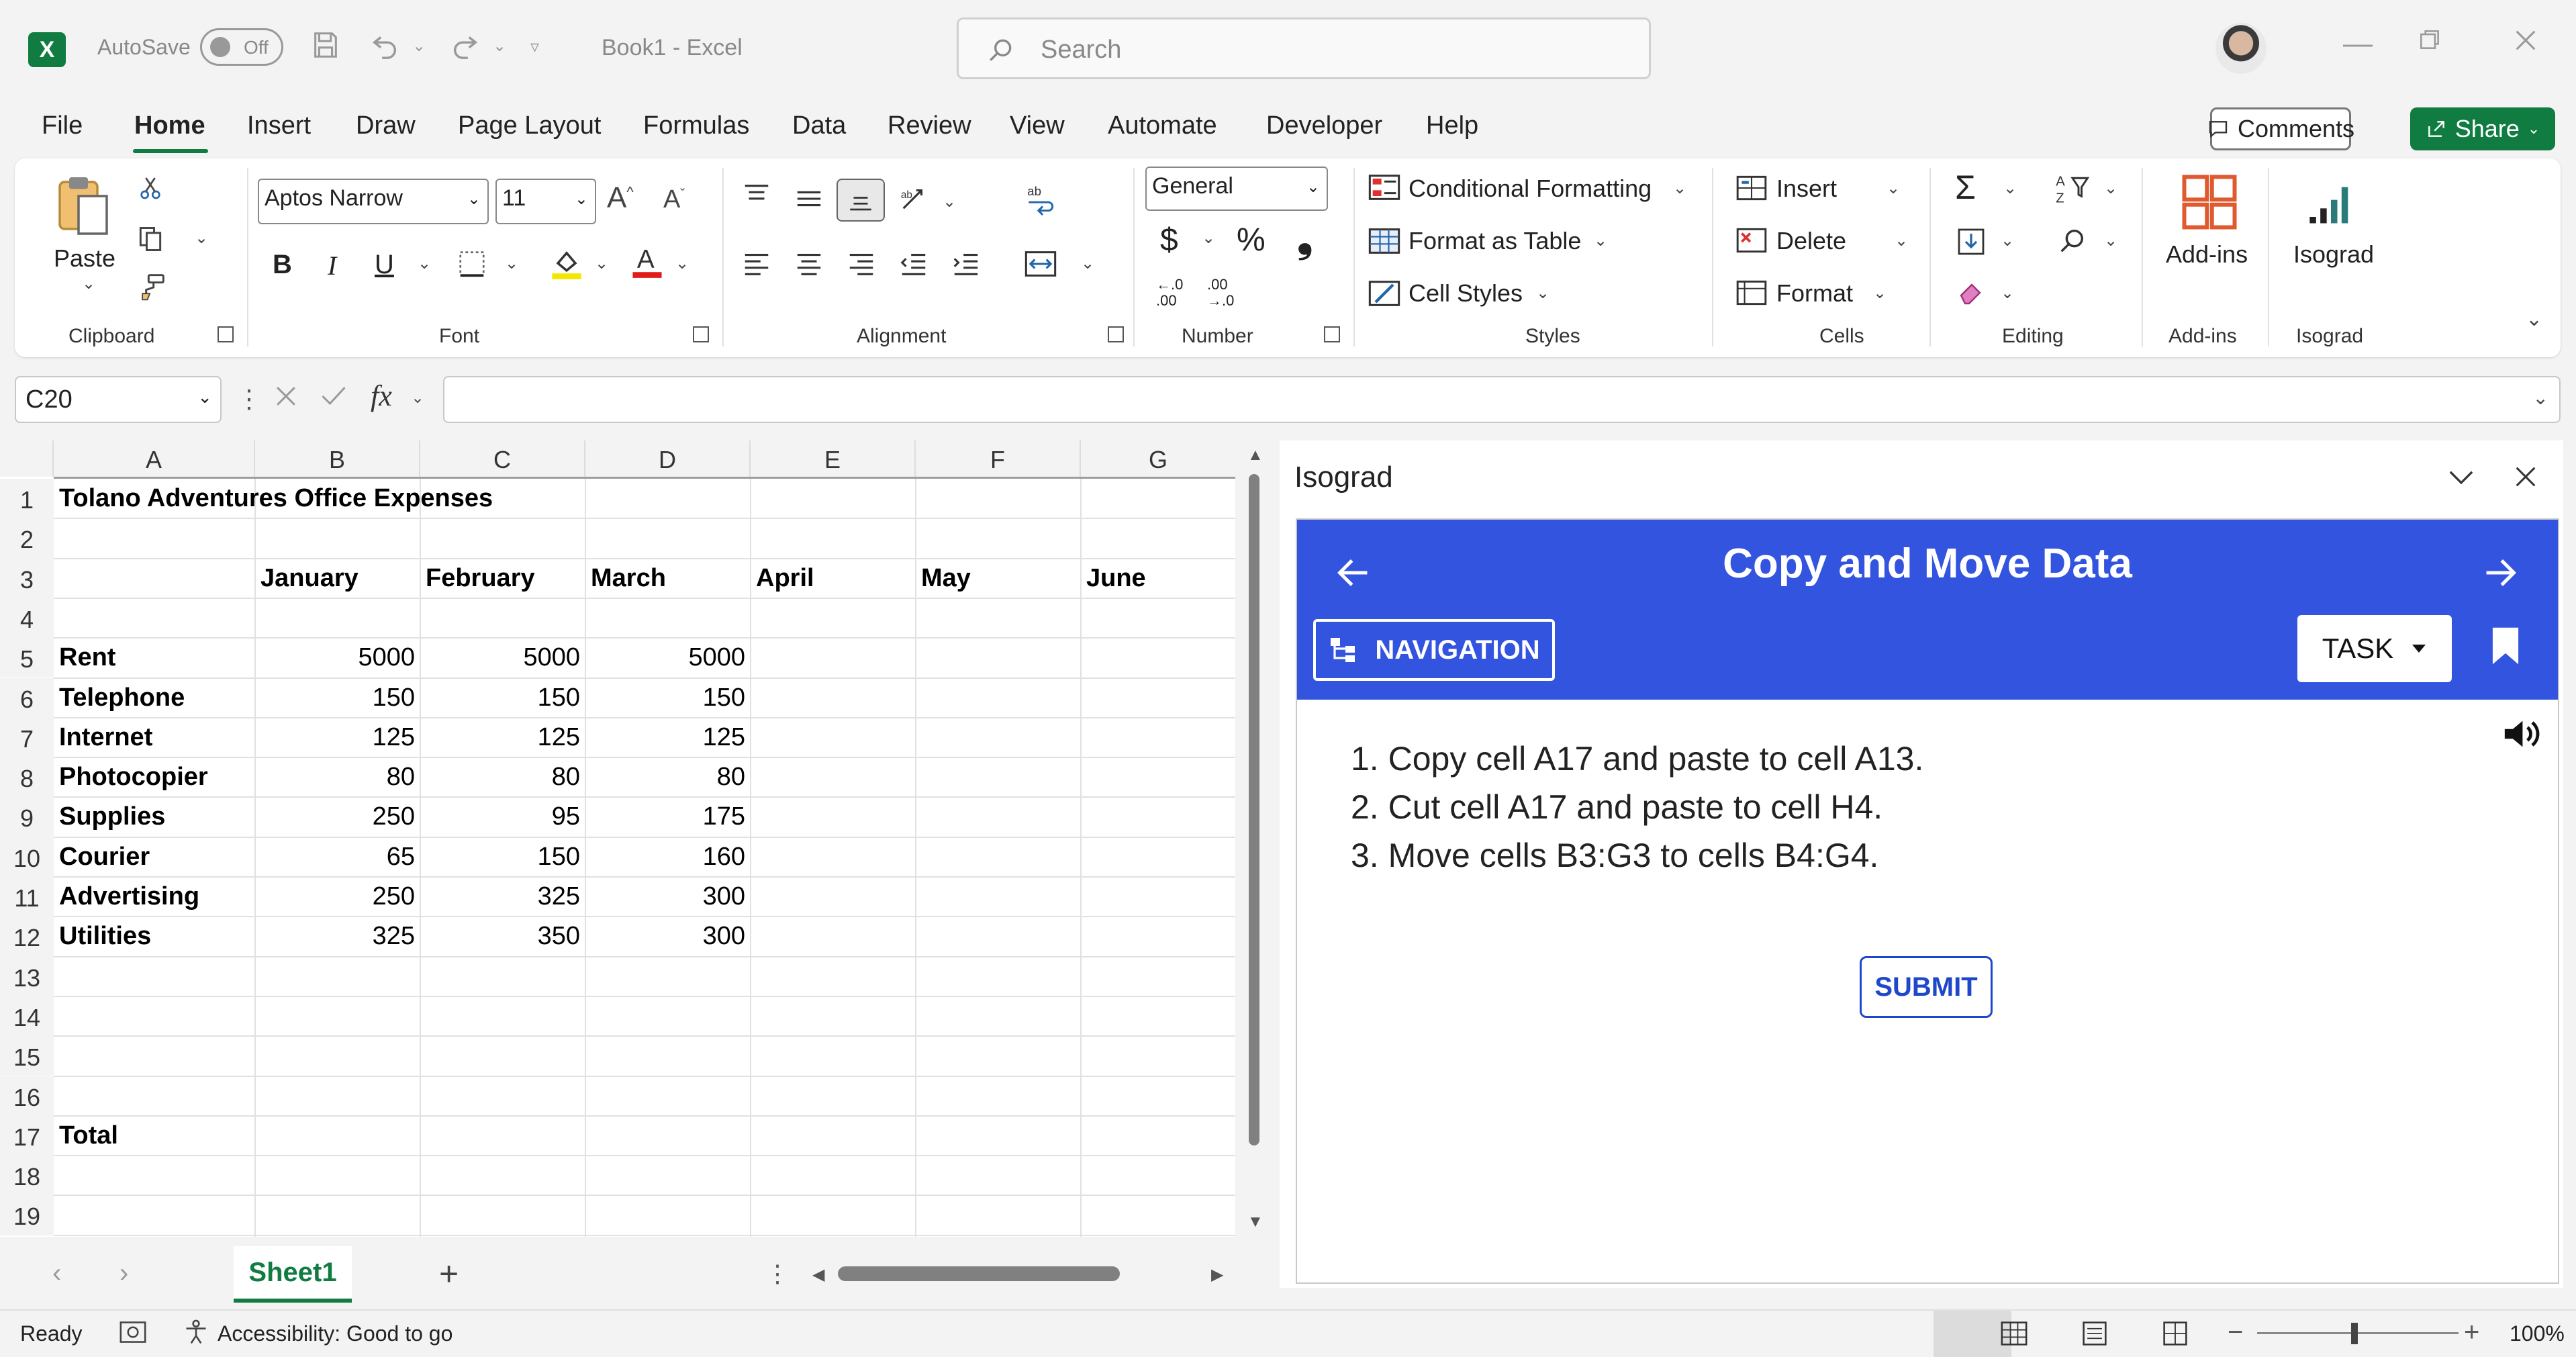  Describe the element at coordinates (56, 1273) in the screenshot. I see `previous-sheet-icon: ‹` at that location.